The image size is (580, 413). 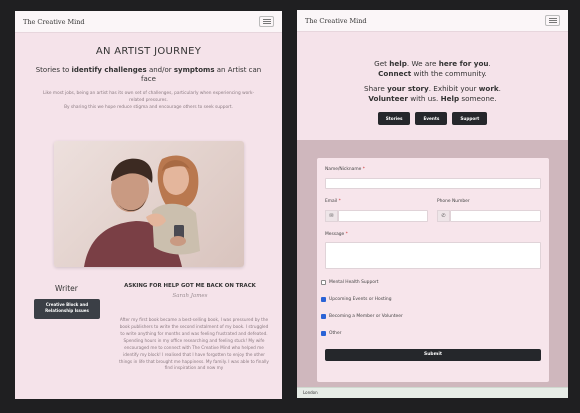 What do you see at coordinates (67, 309) in the screenshot?
I see `tag-creative-block-button: Creative Block and Relationship Issues` at bounding box center [67, 309].